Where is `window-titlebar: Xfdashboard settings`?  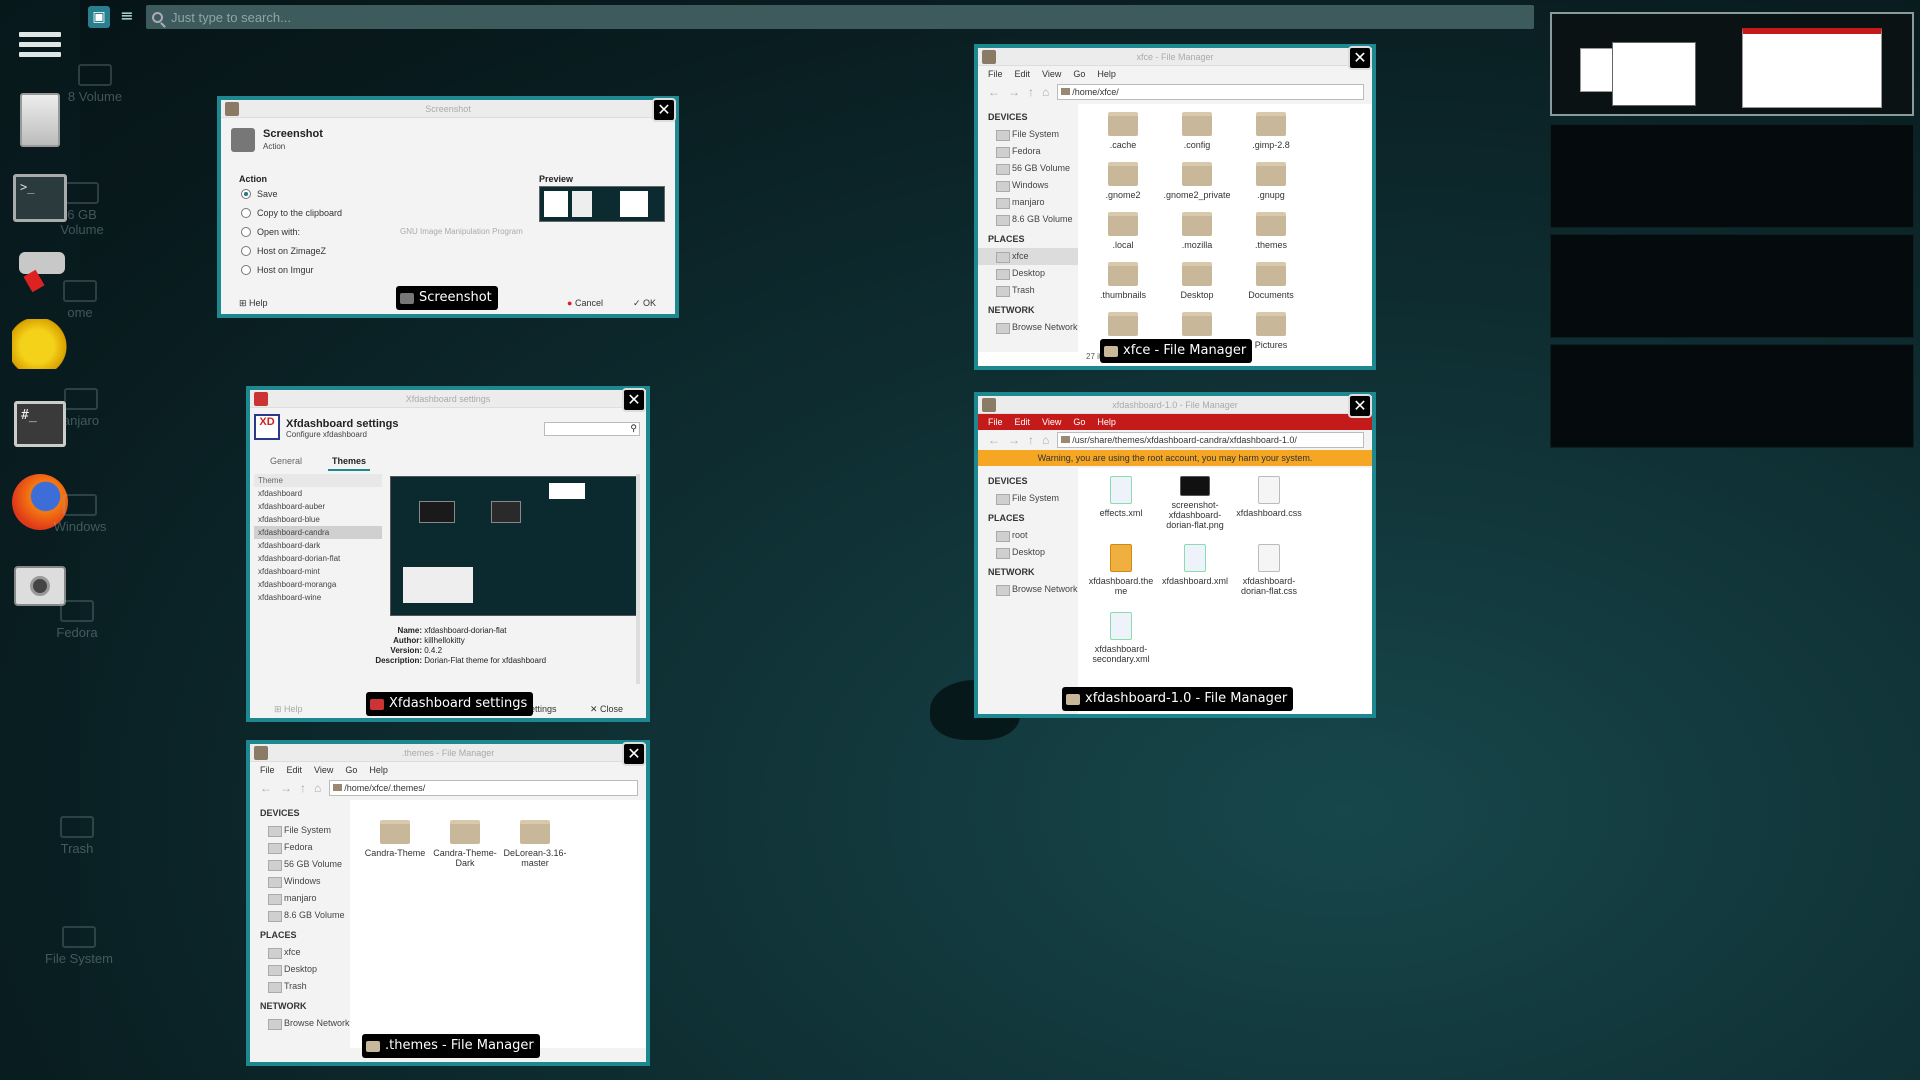
window-titlebar: Xfdashboard settings is located at coordinates (448, 399).